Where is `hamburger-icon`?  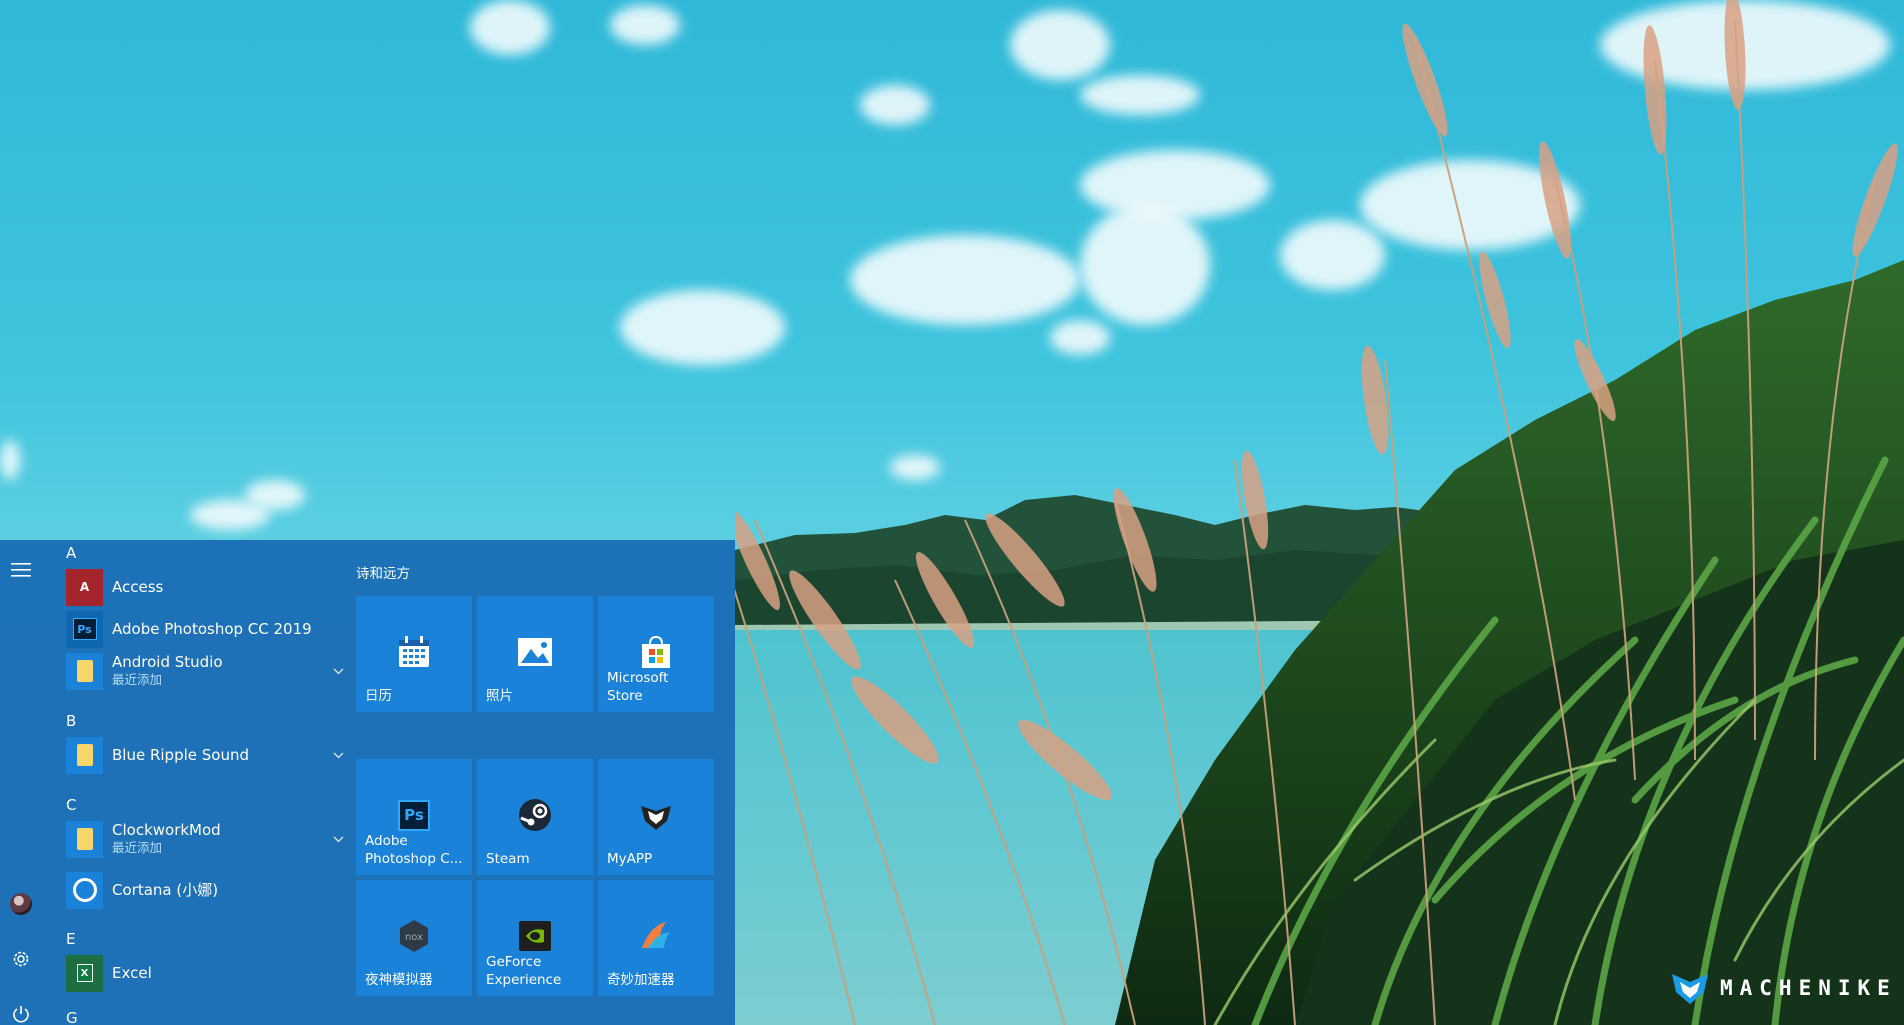 hamburger-icon is located at coordinates (21, 570).